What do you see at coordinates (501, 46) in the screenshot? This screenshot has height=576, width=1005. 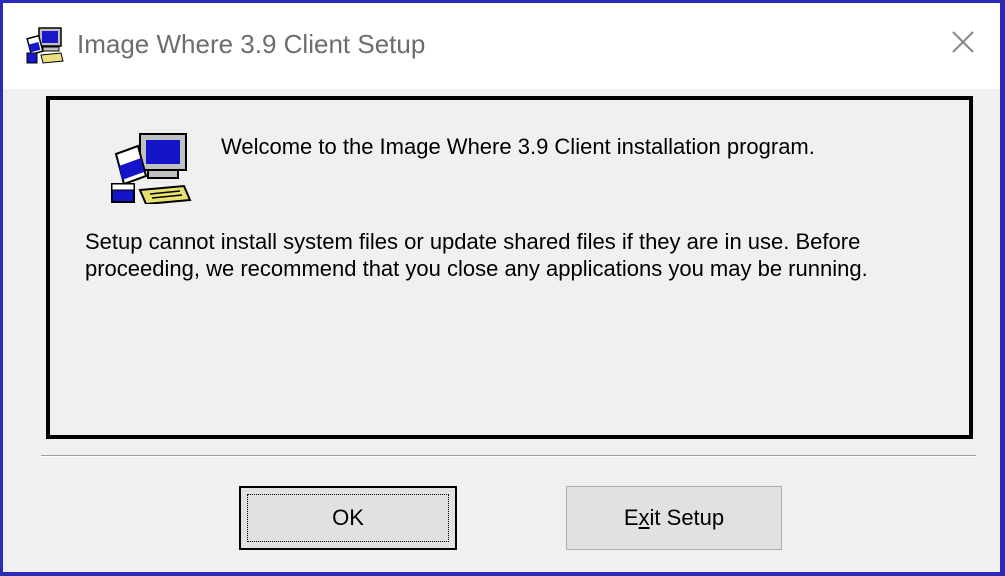 I see `title-bar: Image Where 3.9 Client Setup` at bounding box center [501, 46].